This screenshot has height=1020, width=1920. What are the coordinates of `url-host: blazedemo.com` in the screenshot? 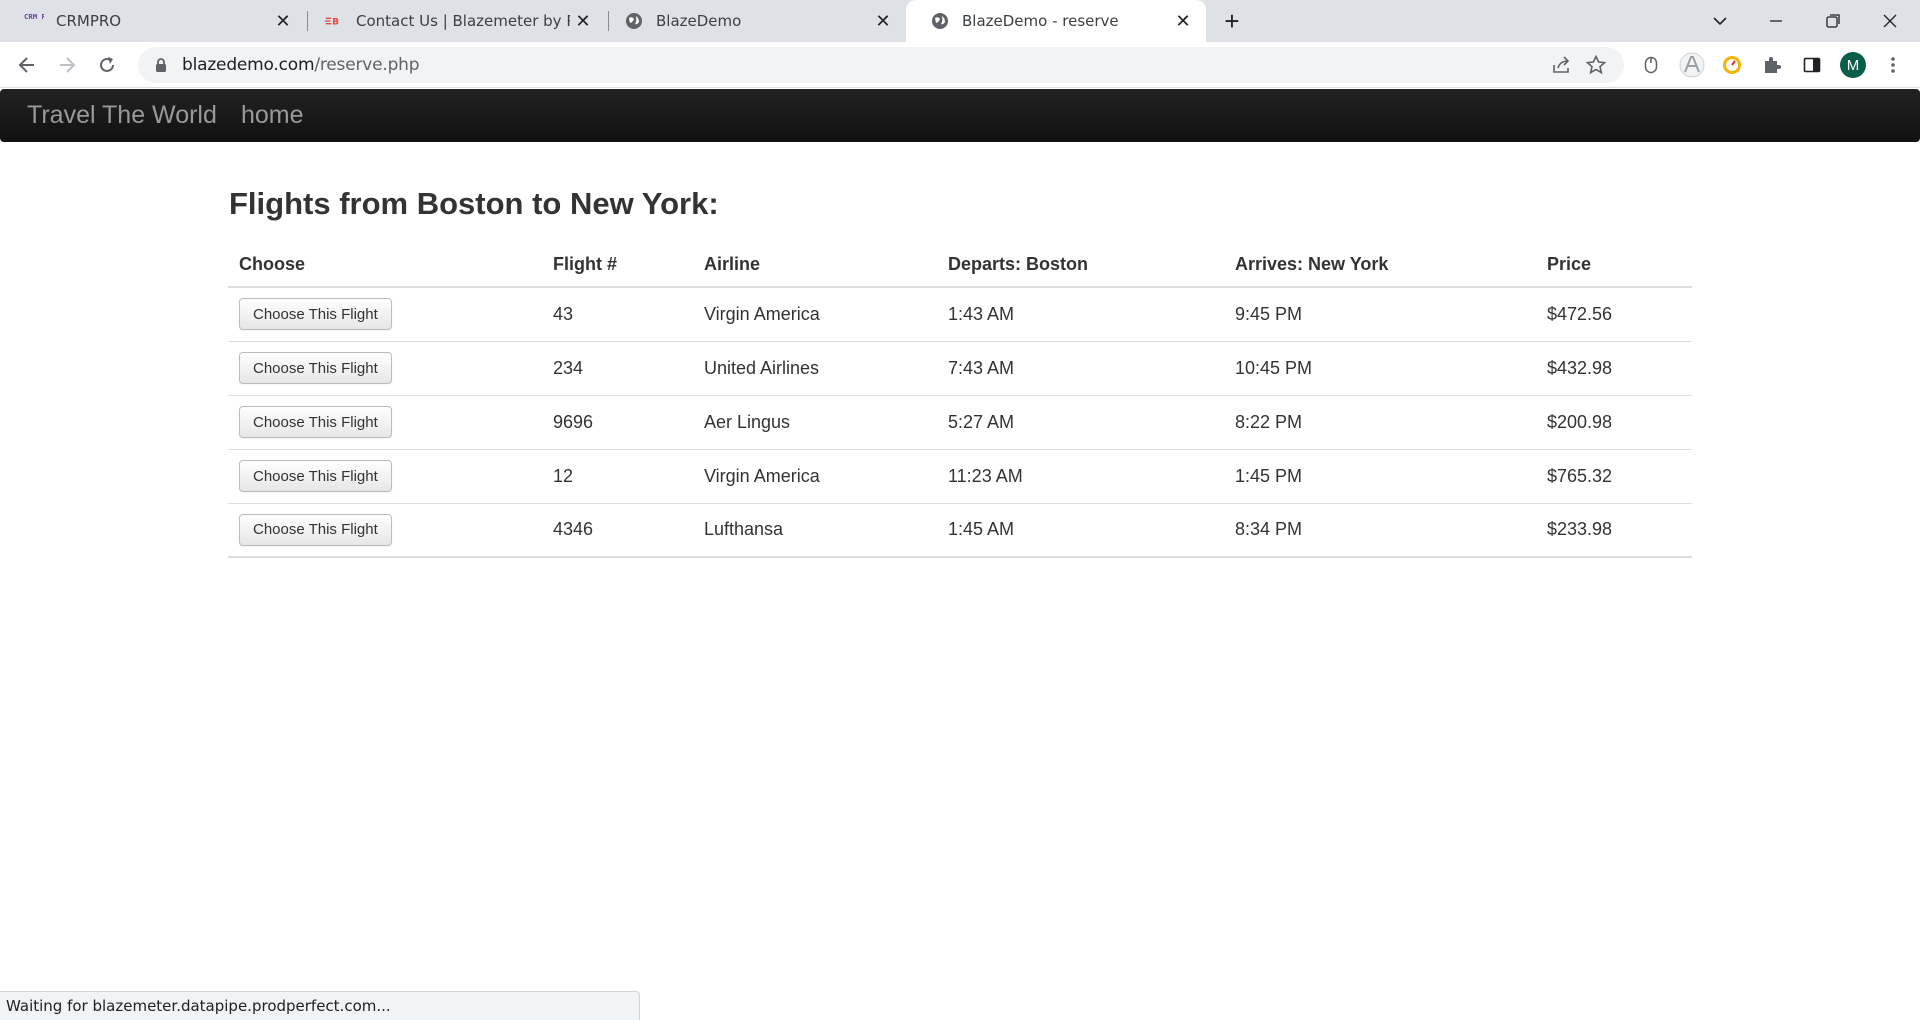 It's located at (248, 65).